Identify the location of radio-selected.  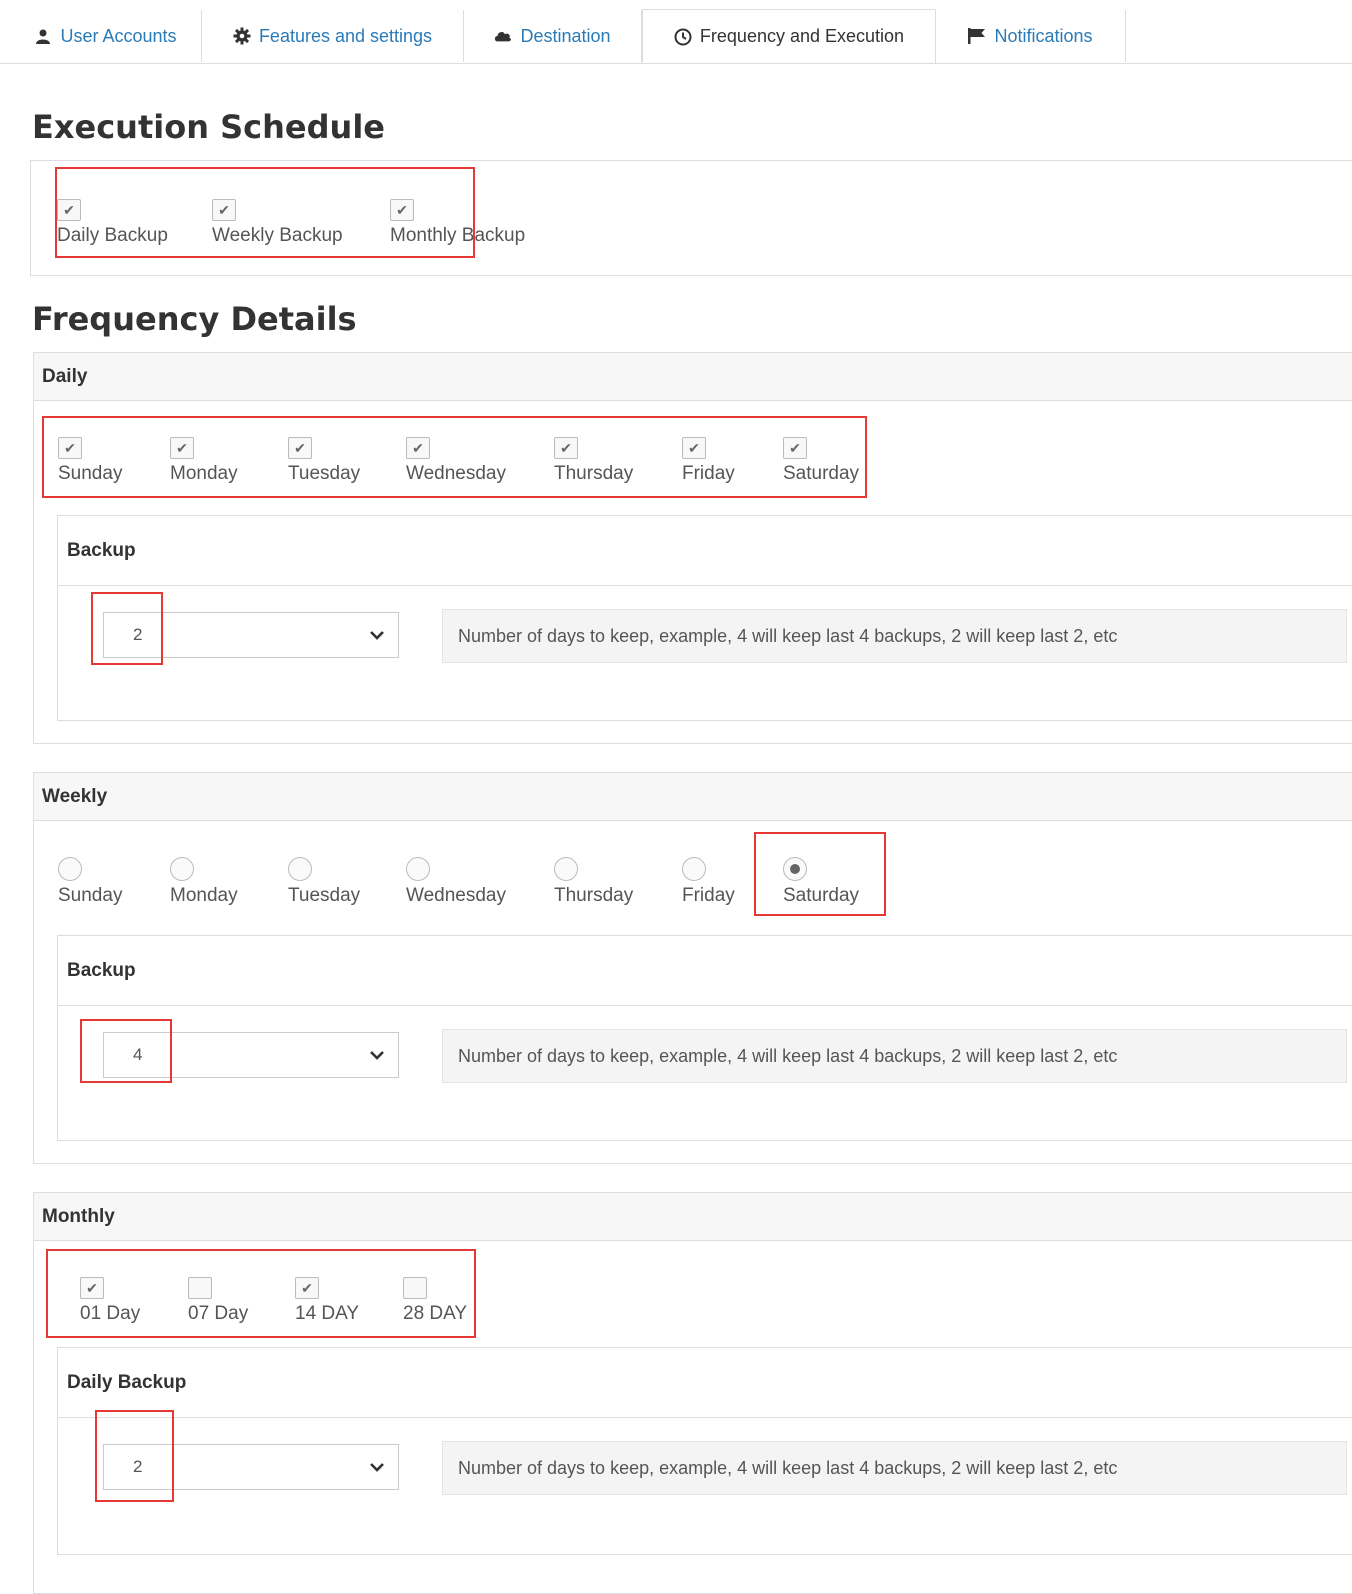
(795, 869).